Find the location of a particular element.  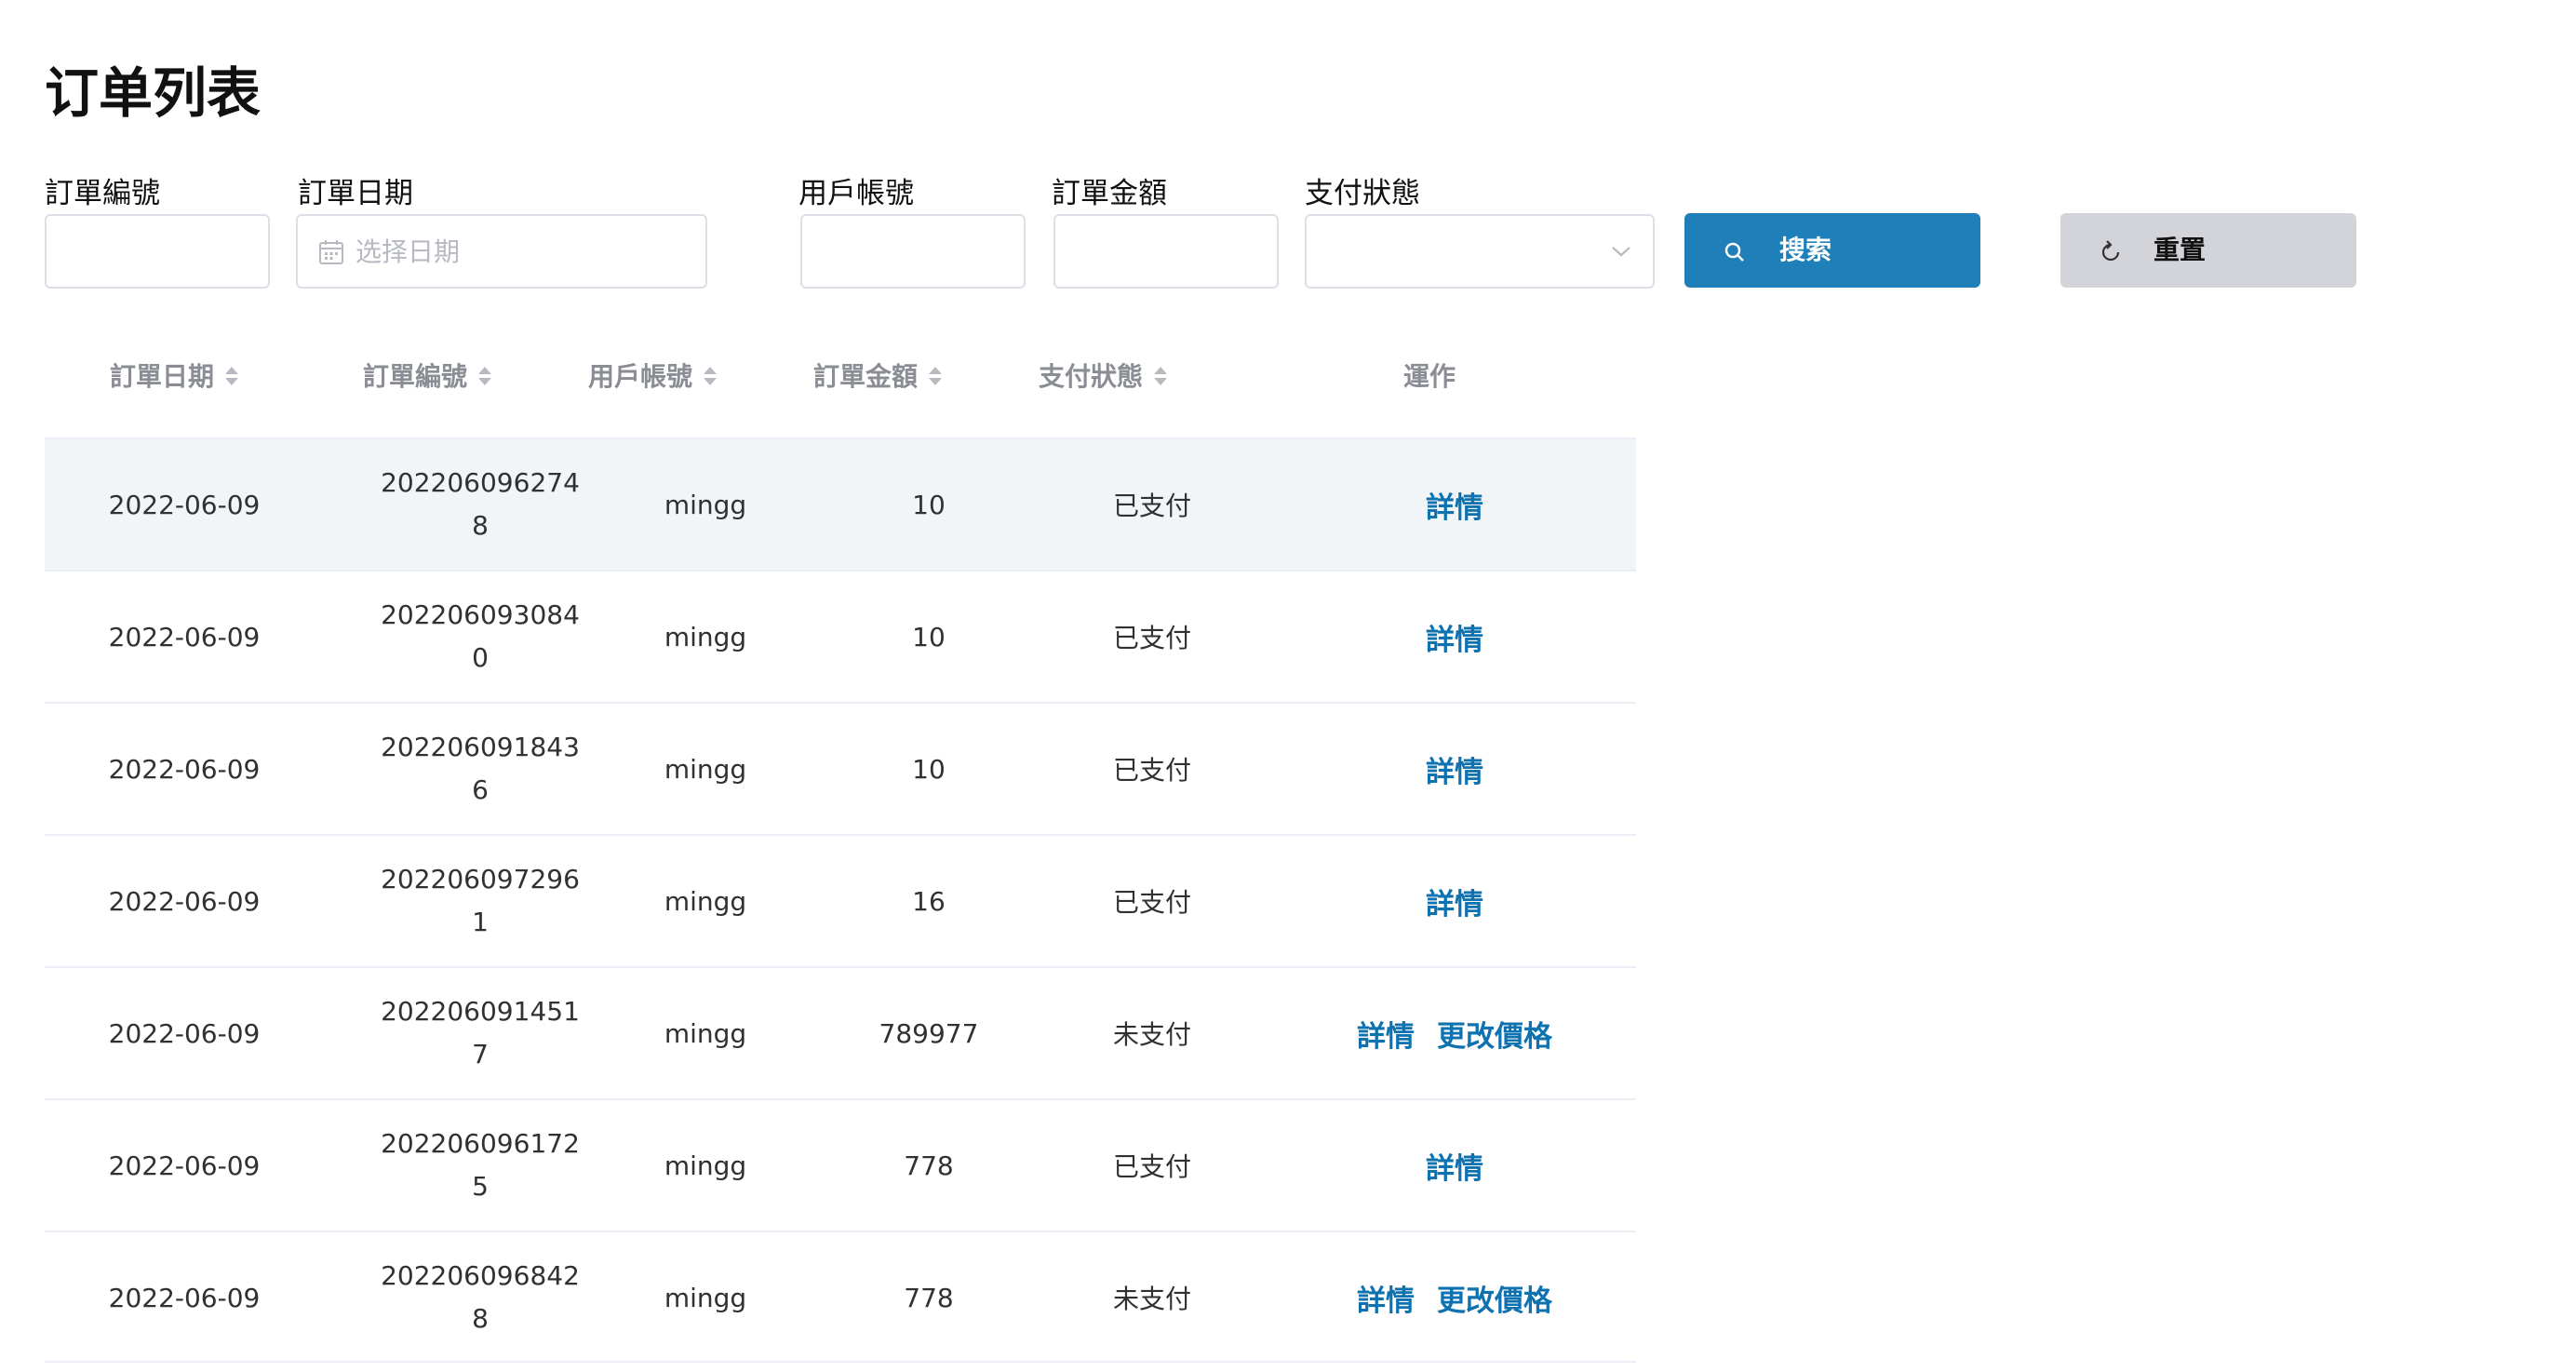

search-button: 搜索 is located at coordinates (1832, 250).